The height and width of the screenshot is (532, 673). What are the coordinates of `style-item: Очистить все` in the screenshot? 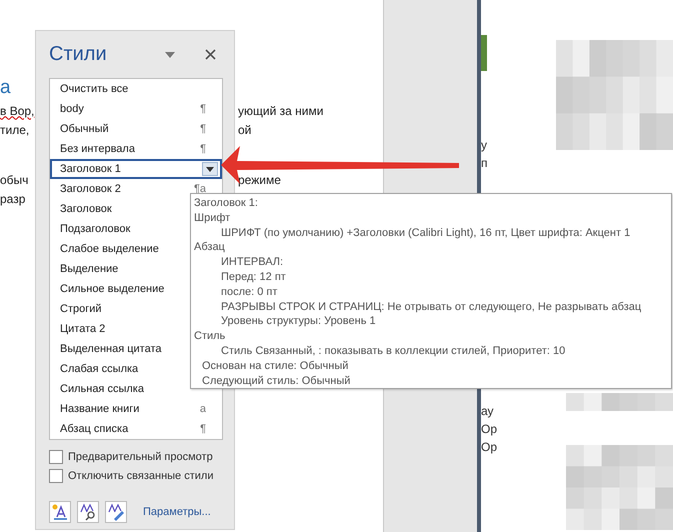 It's located at (136, 89).